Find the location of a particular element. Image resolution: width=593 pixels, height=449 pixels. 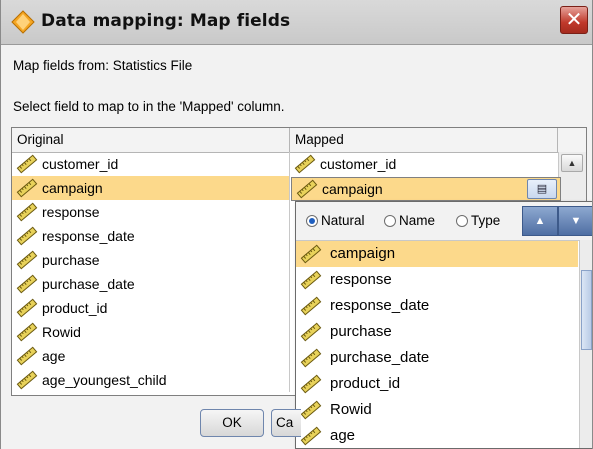

close-button: ✕ is located at coordinates (574, 20).